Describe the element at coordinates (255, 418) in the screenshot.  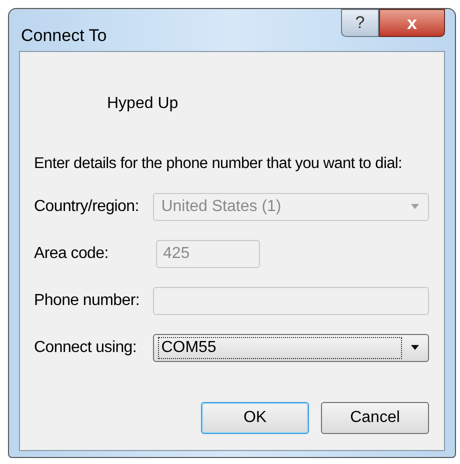
I see `ok-button: OK` at that location.